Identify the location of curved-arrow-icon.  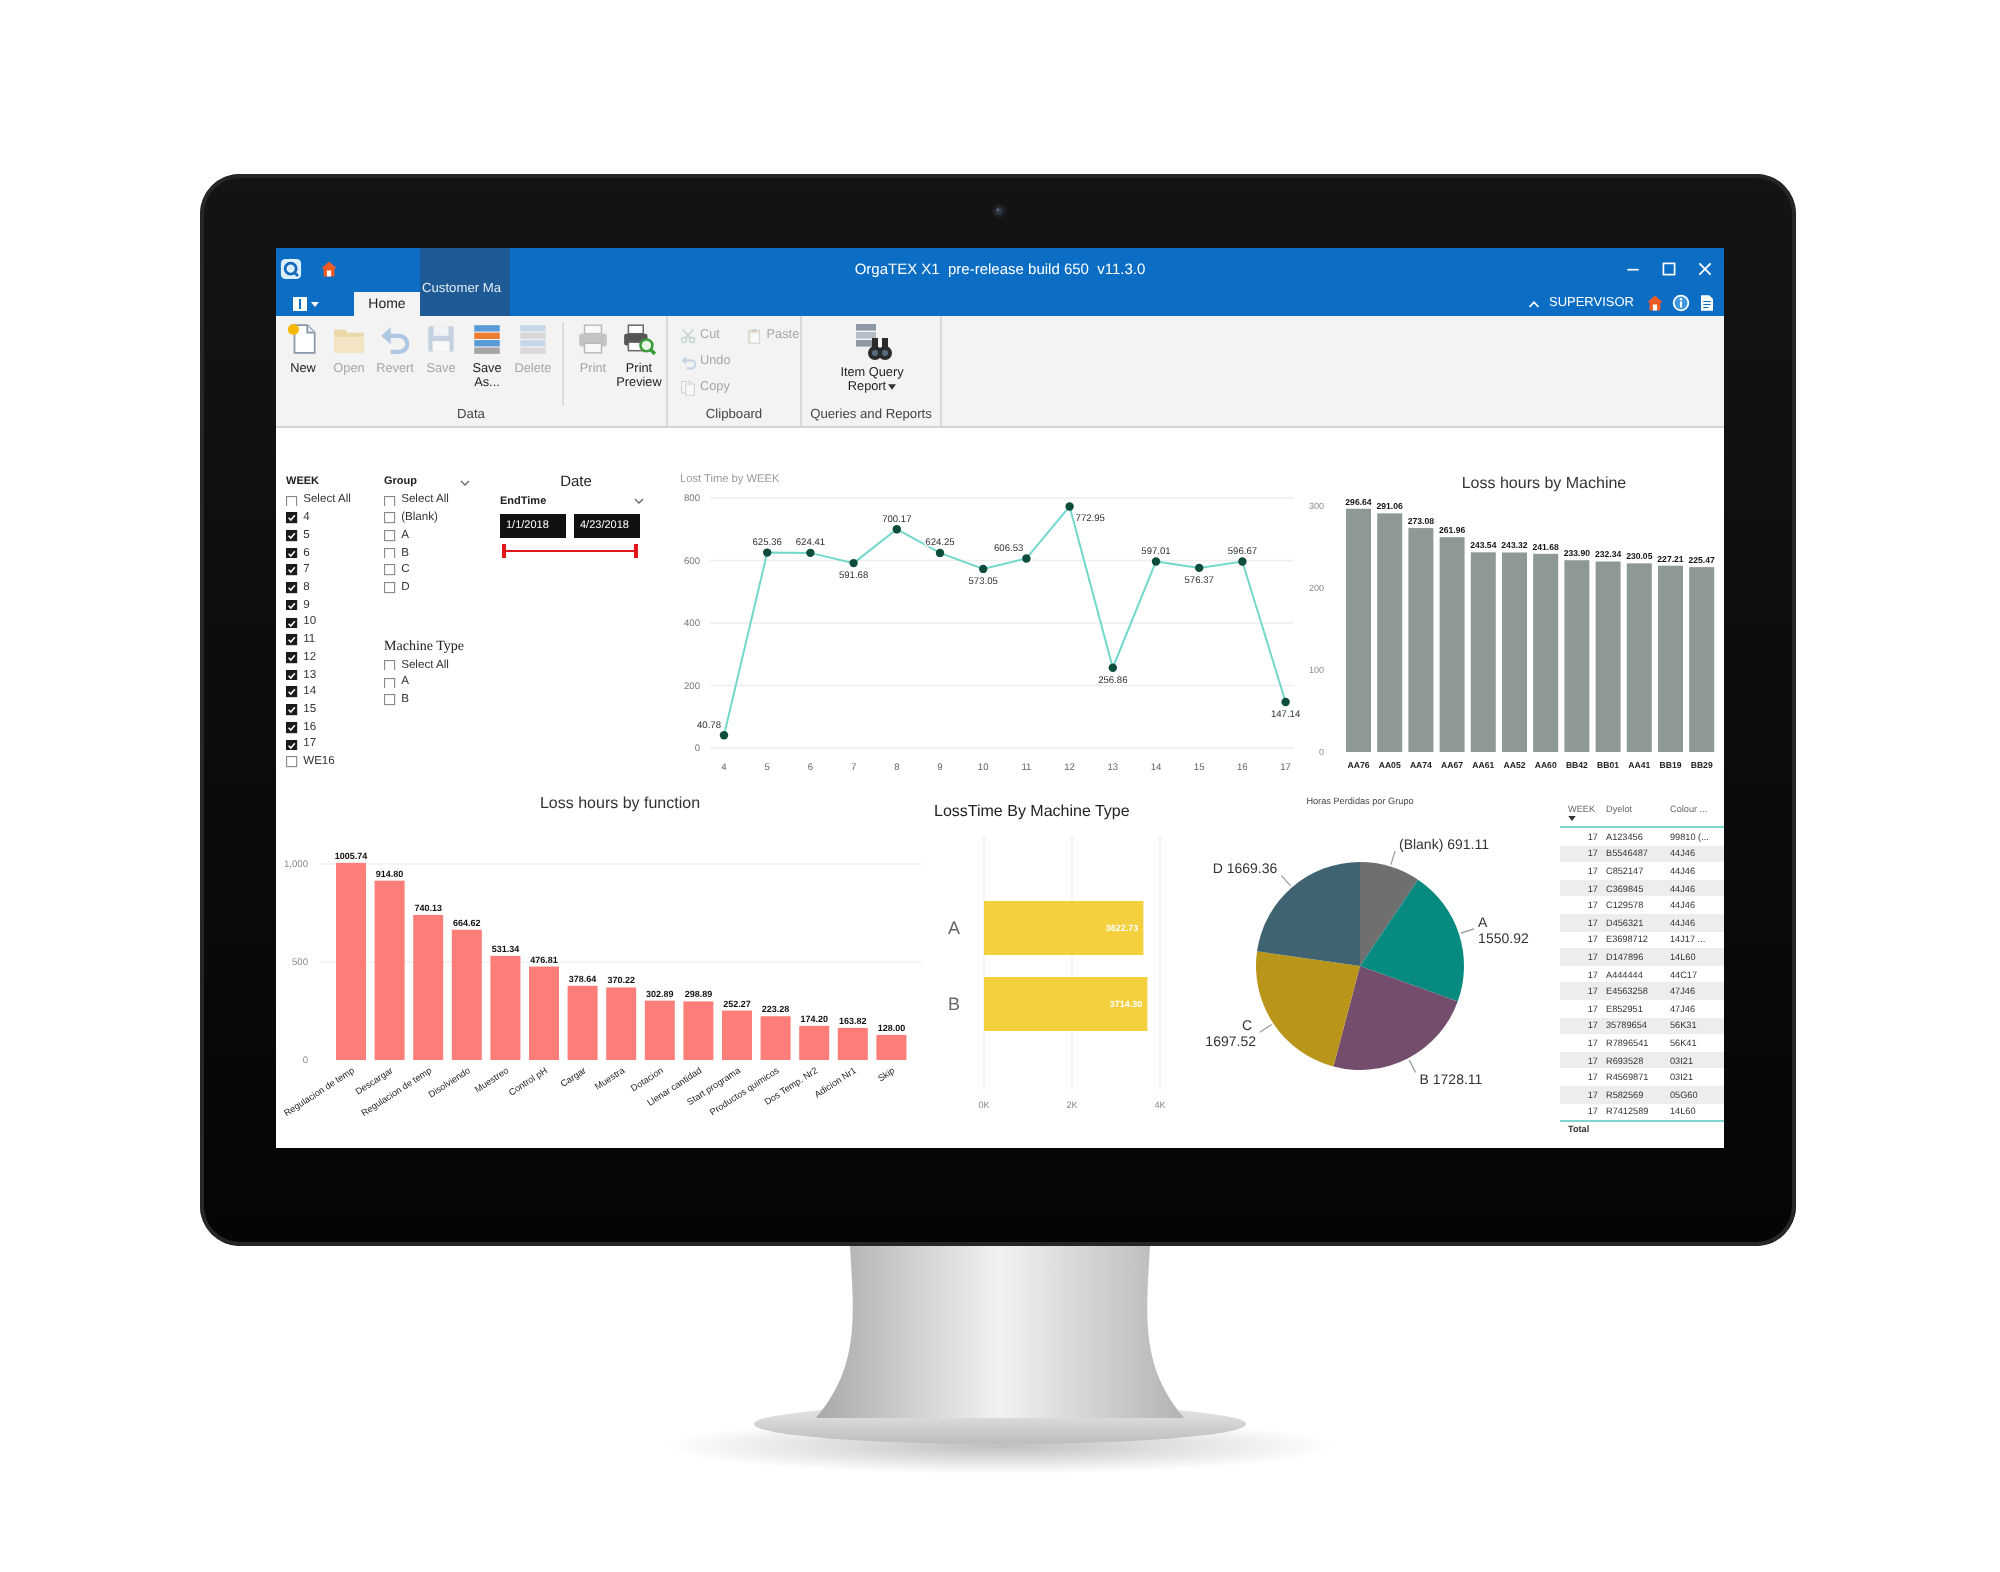
(395, 339).